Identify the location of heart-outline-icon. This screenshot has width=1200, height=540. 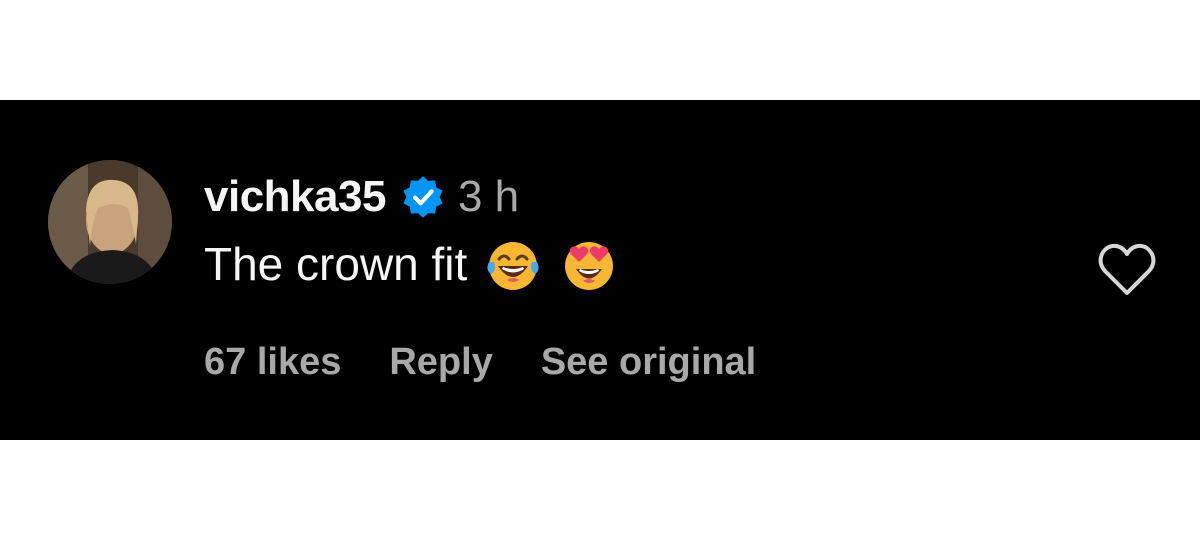
(1127, 269).